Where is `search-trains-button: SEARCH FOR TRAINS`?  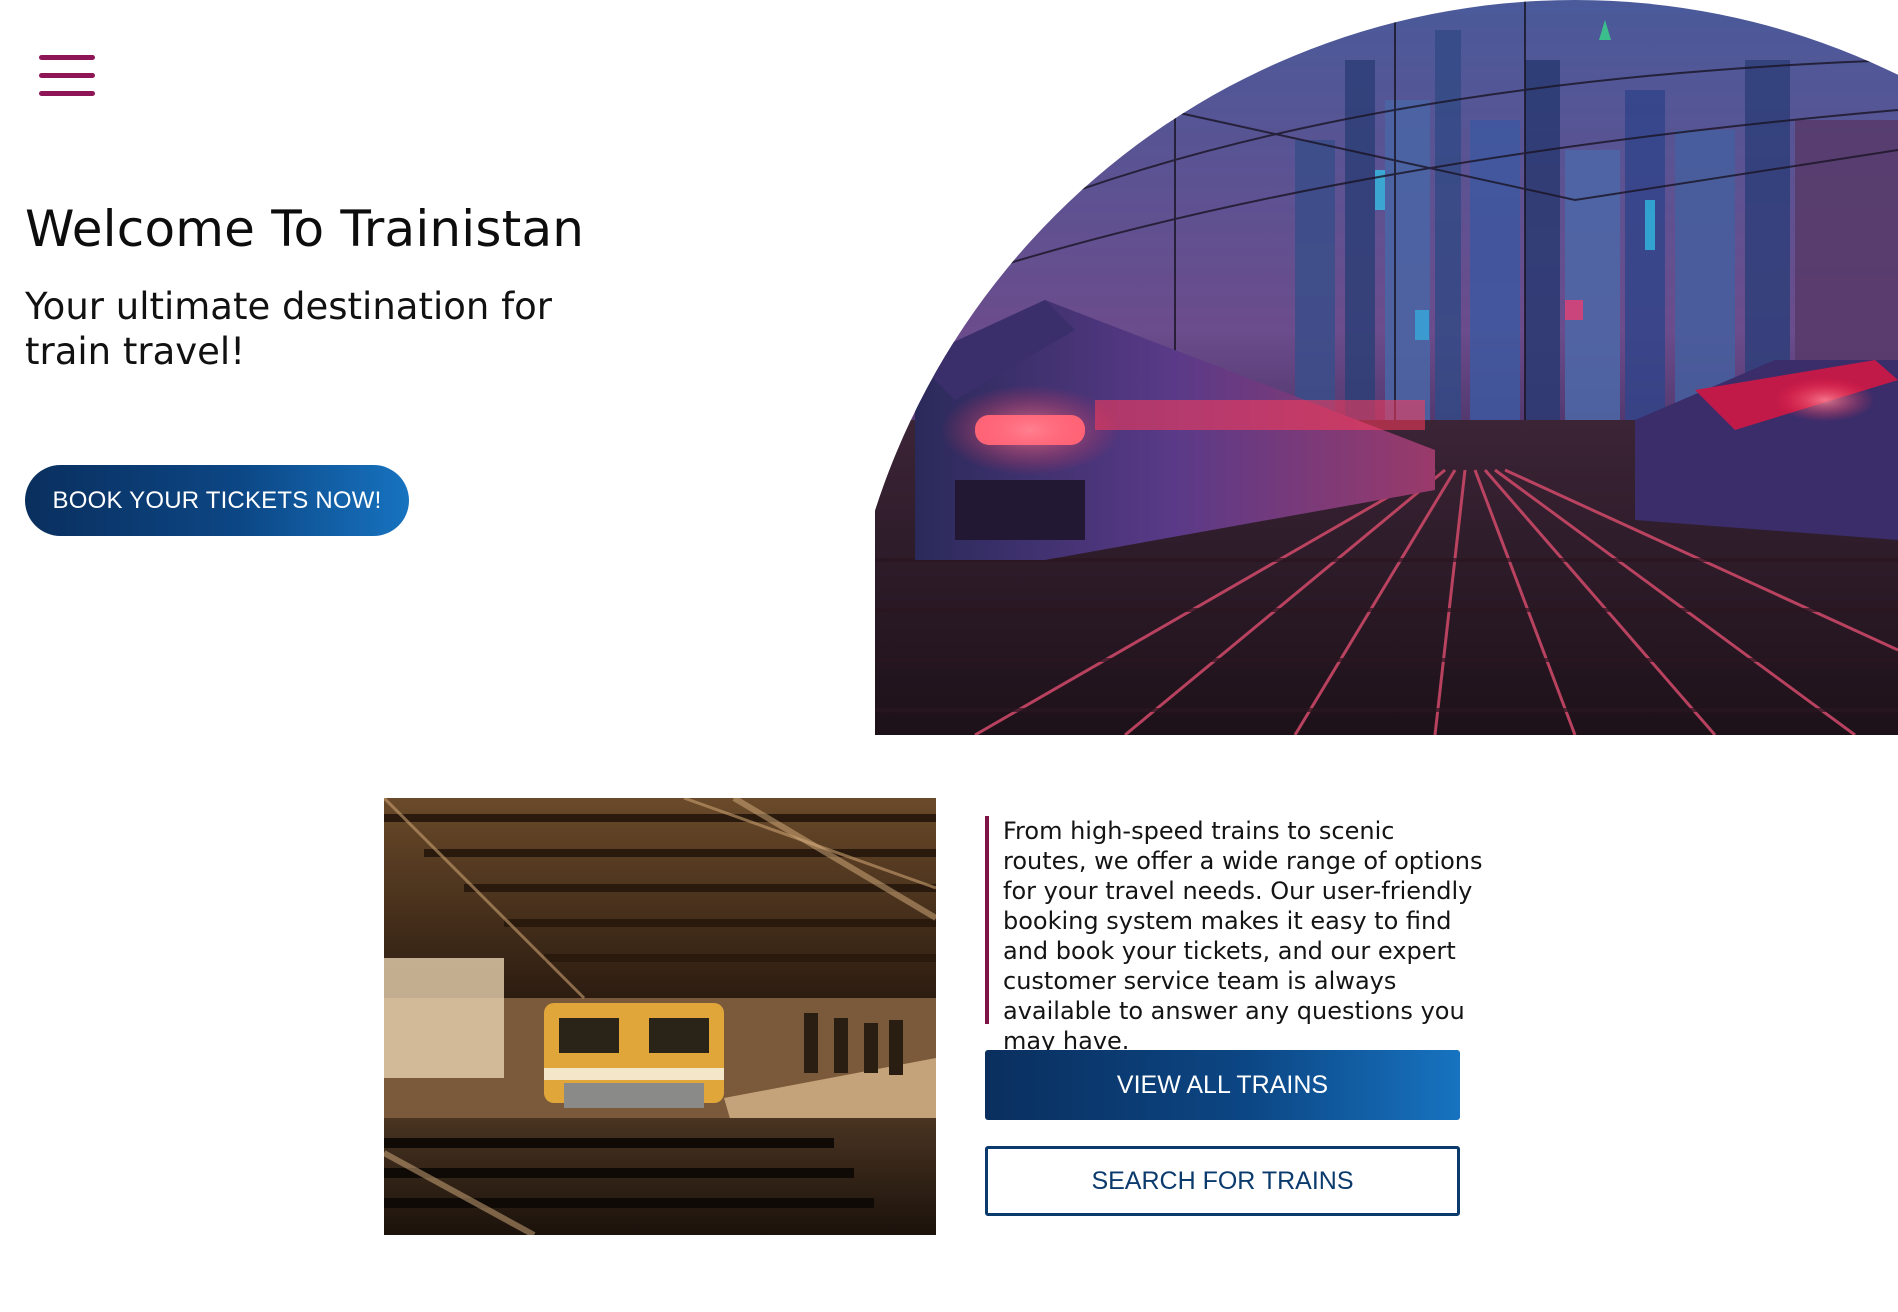 search-trains-button: SEARCH FOR TRAINS is located at coordinates (1222, 1181).